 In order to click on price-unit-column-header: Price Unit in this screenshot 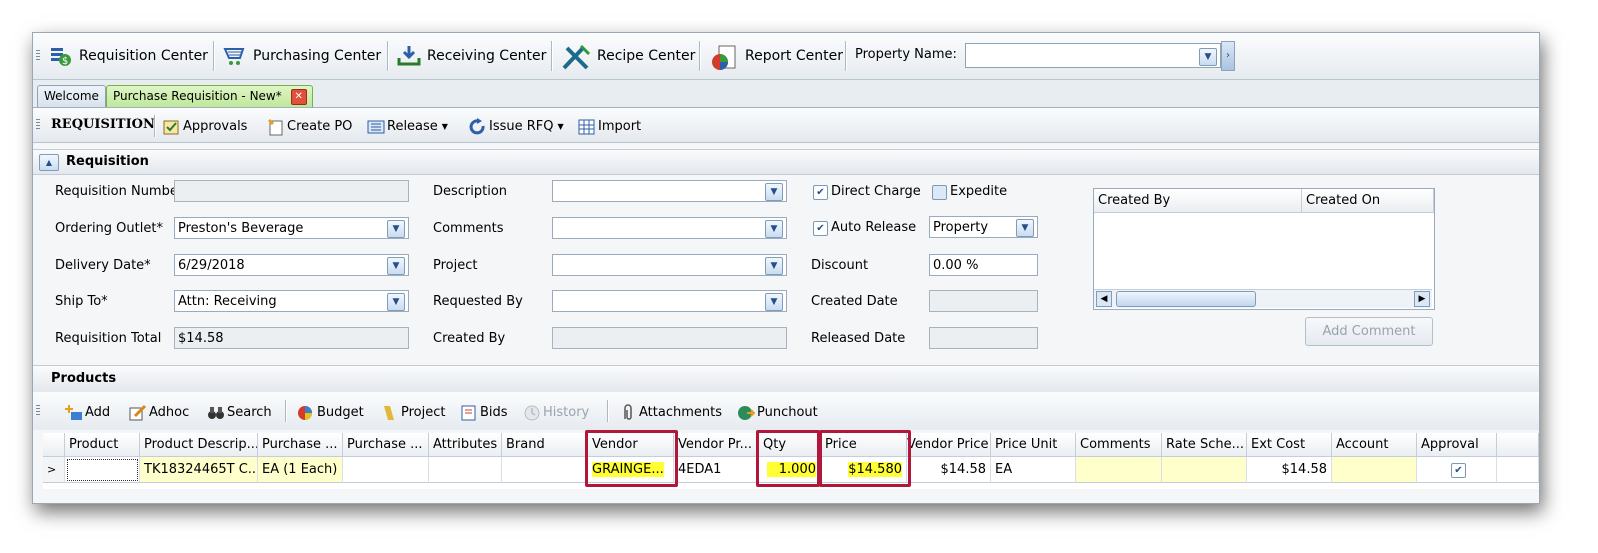, I will do `click(1033, 445)`.